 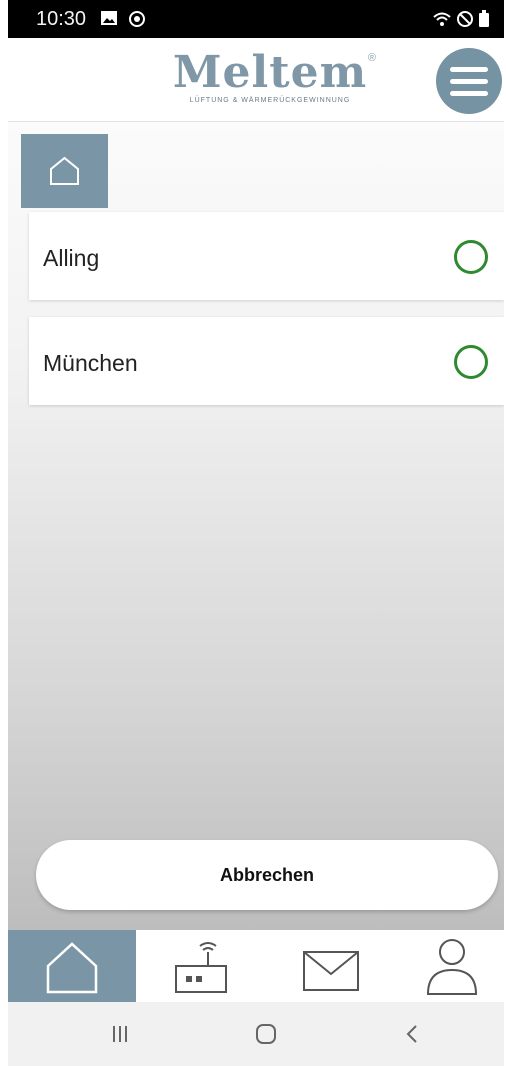 What do you see at coordinates (267, 875) in the screenshot?
I see `cancel-button: Abbrechen` at bounding box center [267, 875].